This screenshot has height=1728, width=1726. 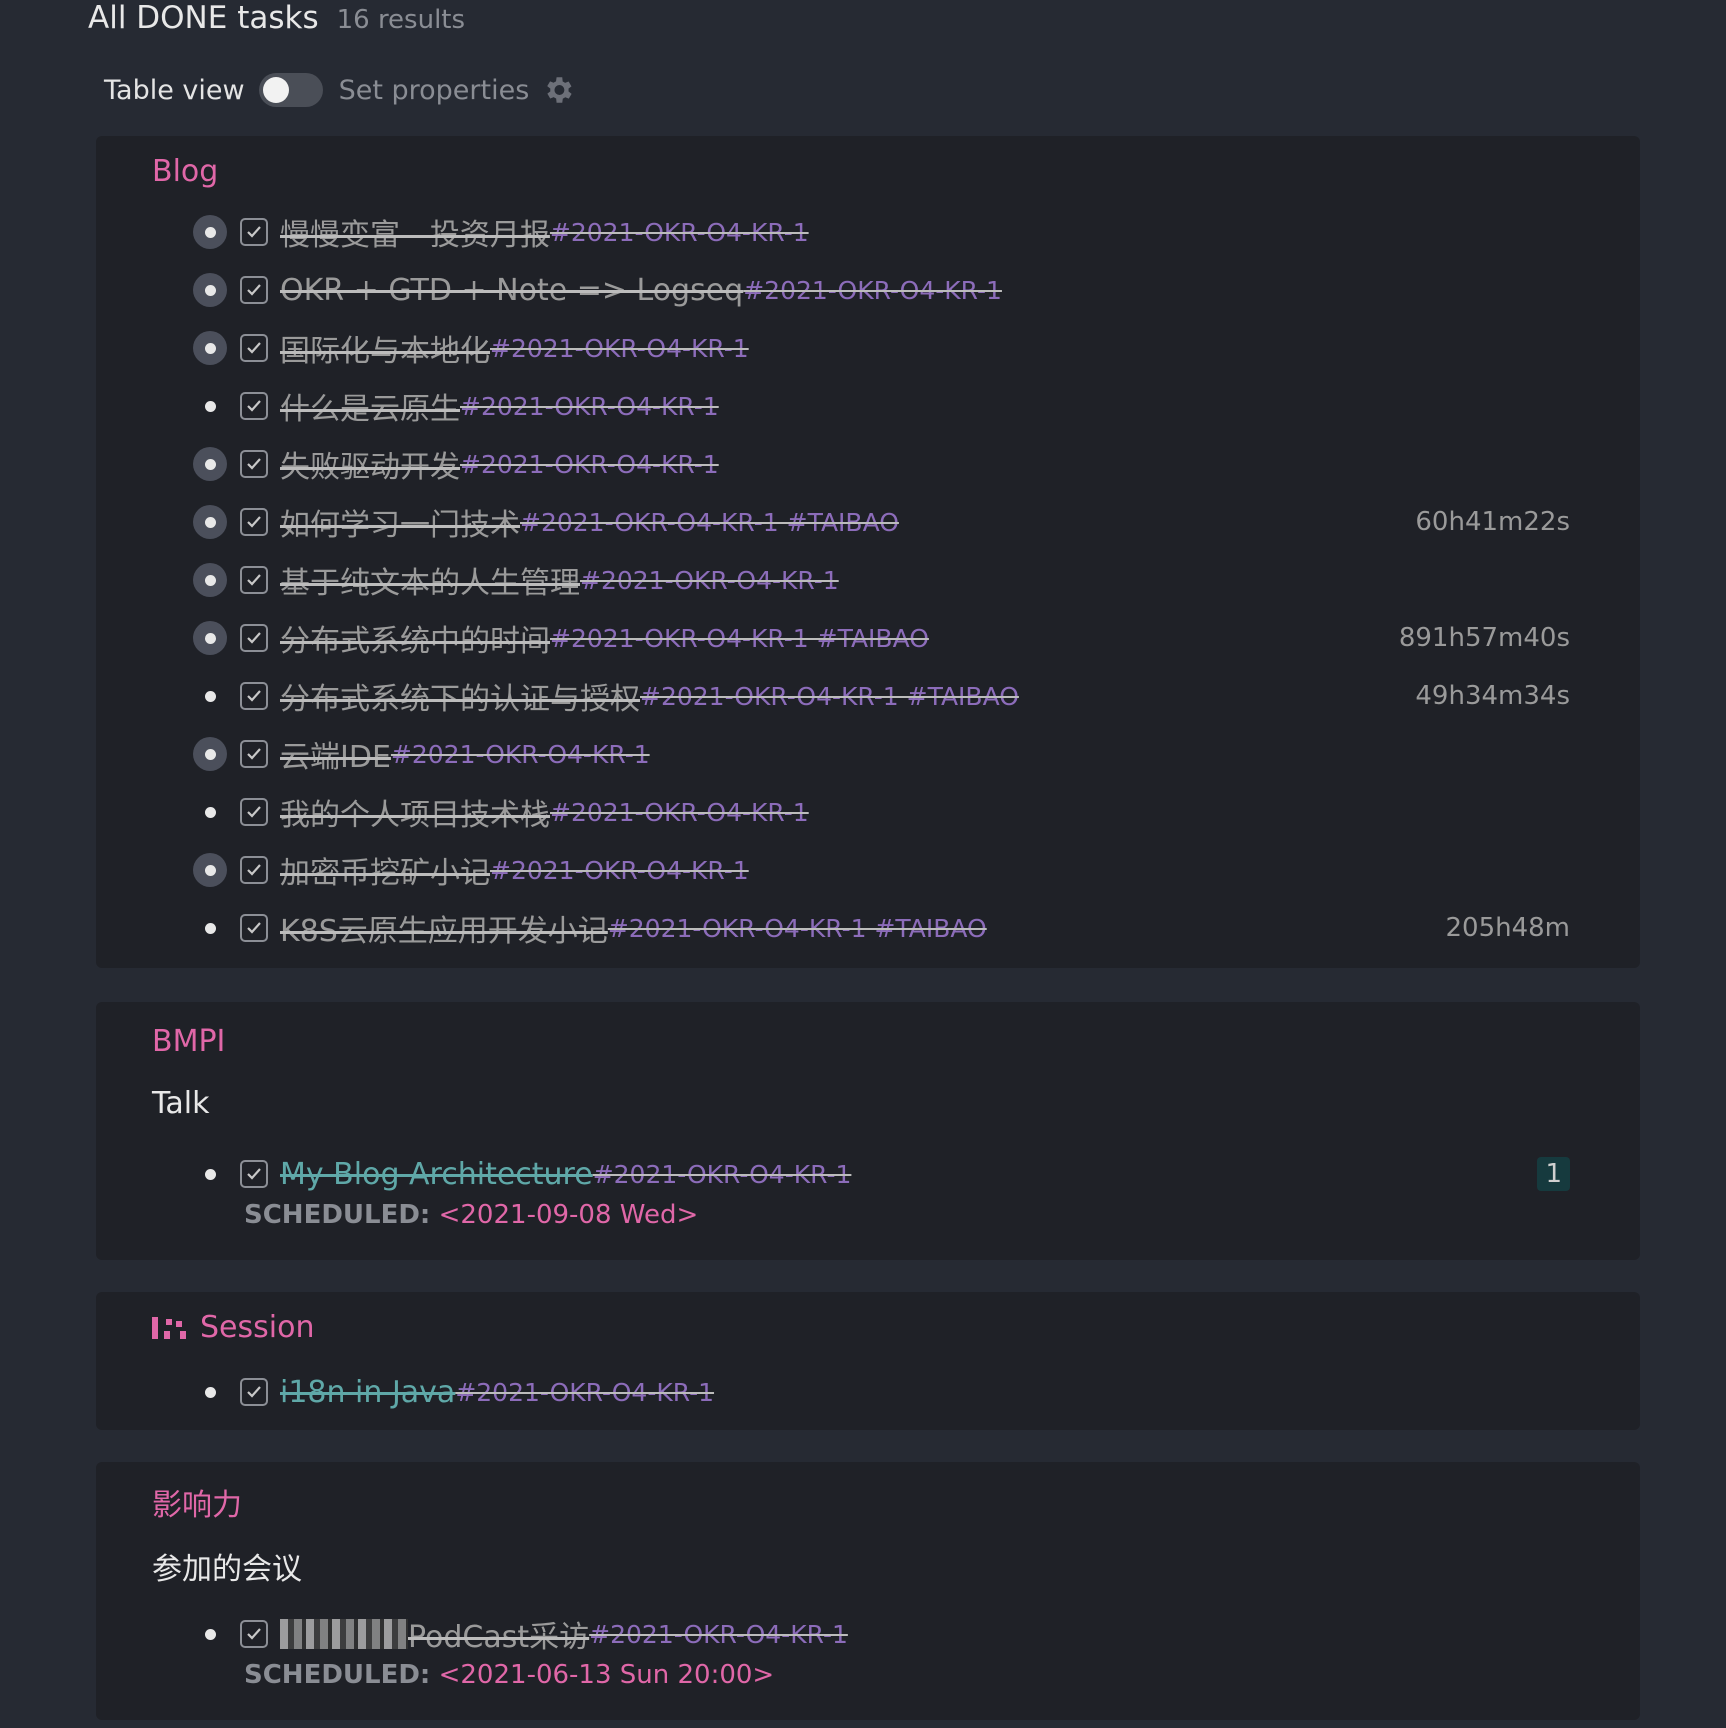 What do you see at coordinates (415, 812) in the screenshot?
I see `task-text: 我的个人项目技术栈` at bounding box center [415, 812].